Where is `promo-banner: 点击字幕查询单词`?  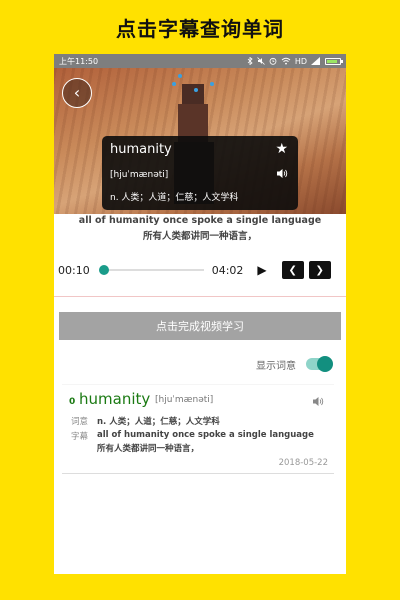
promo-banner: 点击字幕查询单词 is located at coordinates (200, 27).